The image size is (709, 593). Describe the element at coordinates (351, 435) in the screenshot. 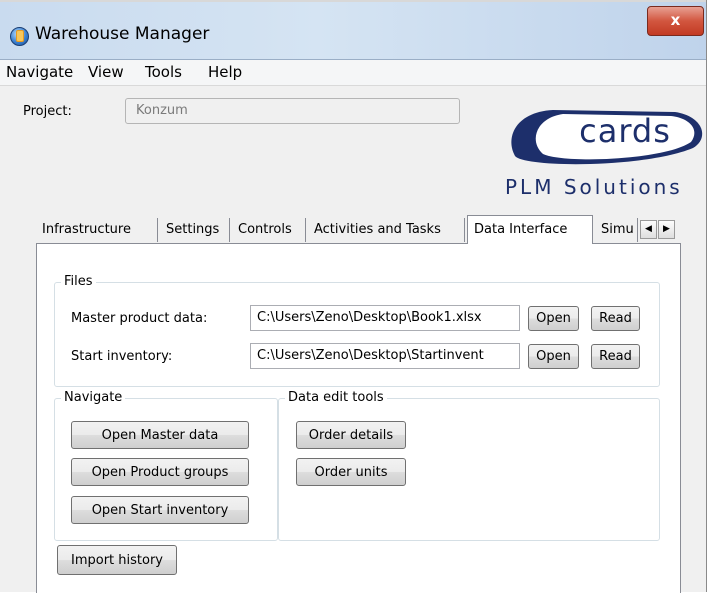

I see `order-details-button: Order details` at that location.